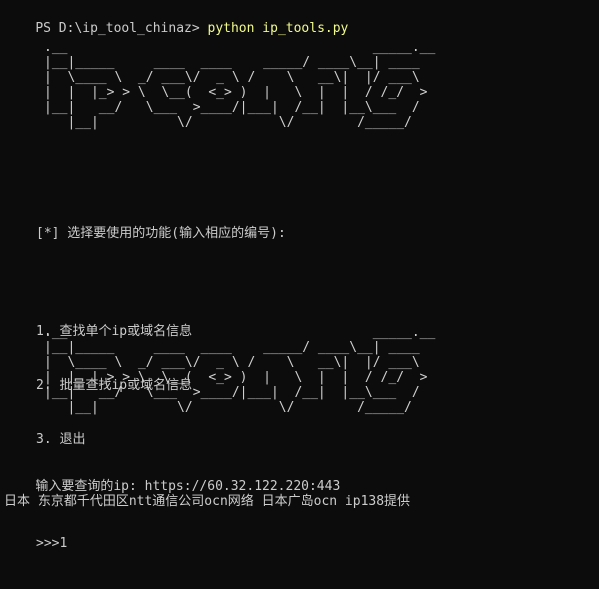  What do you see at coordinates (243, 486) in the screenshot?
I see `query-value: https://60.32.122.220:443` at bounding box center [243, 486].